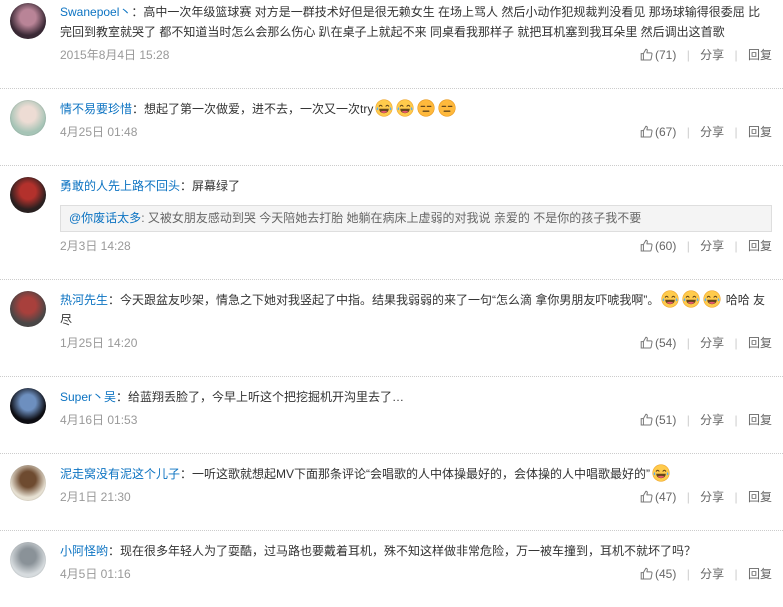 Image resolution: width=783 pixels, height=607 pixels. I want to click on like-count: (54), so click(666, 343).